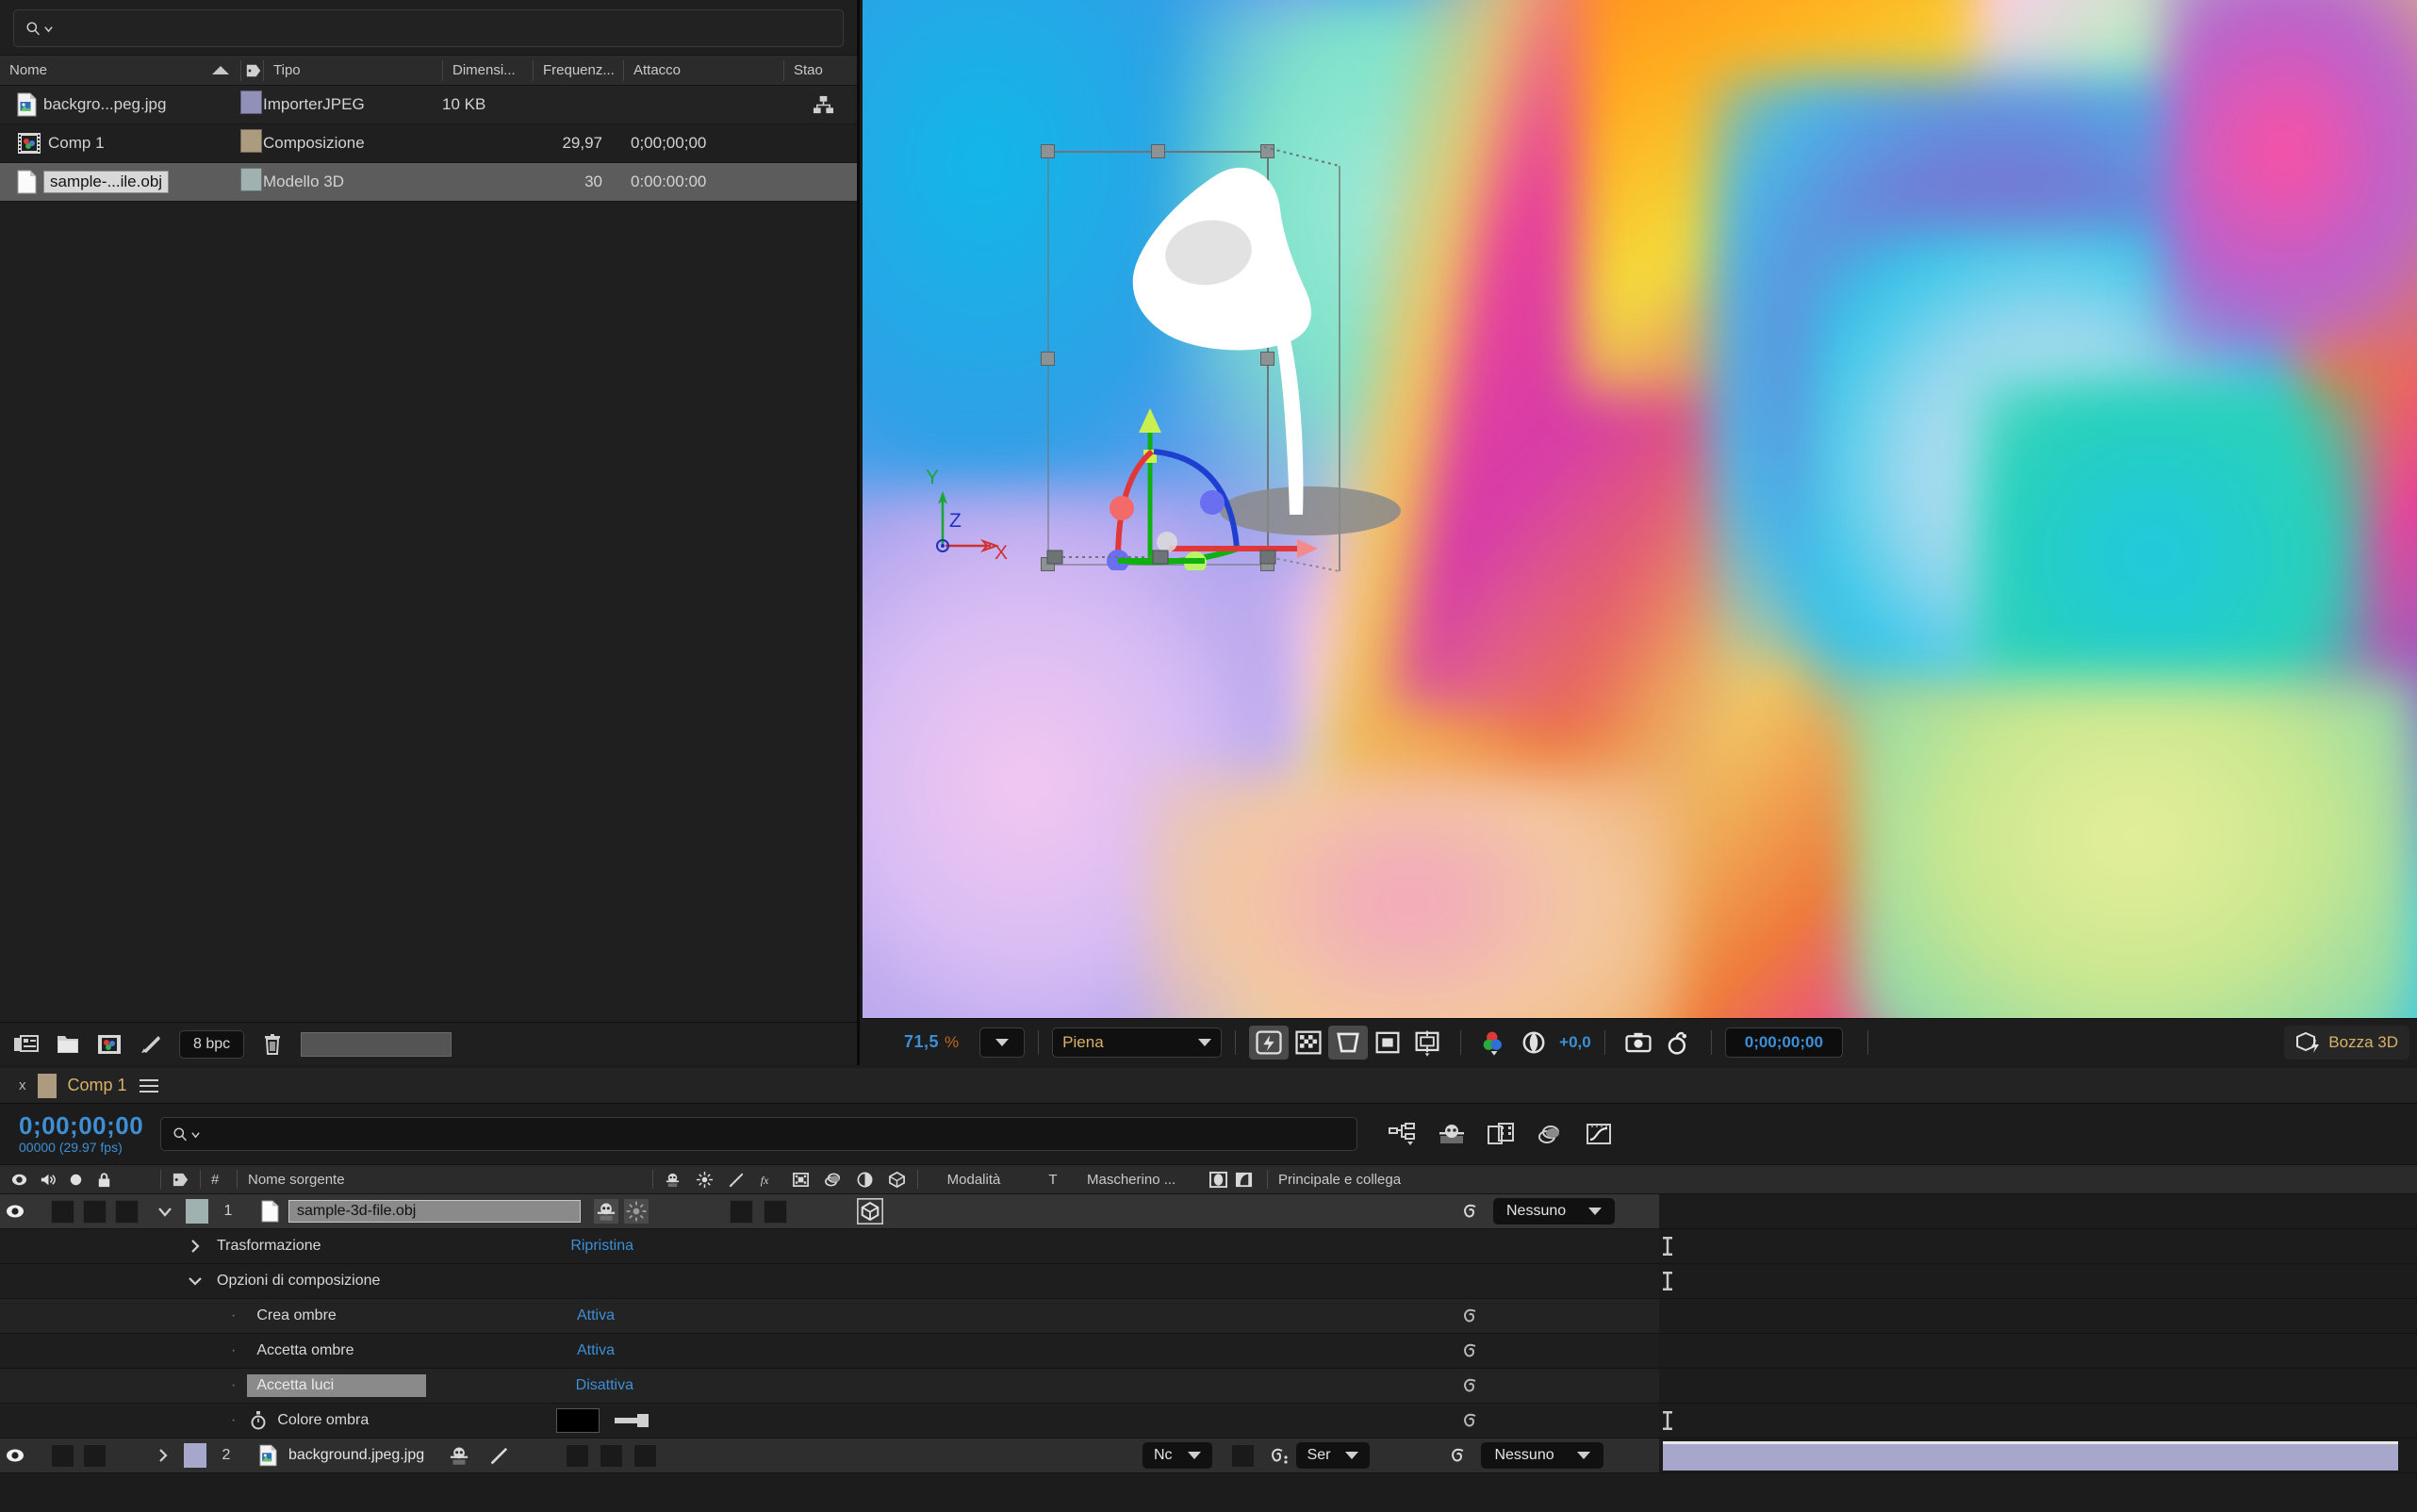  I want to click on new-folder-icon, so click(68, 1045).